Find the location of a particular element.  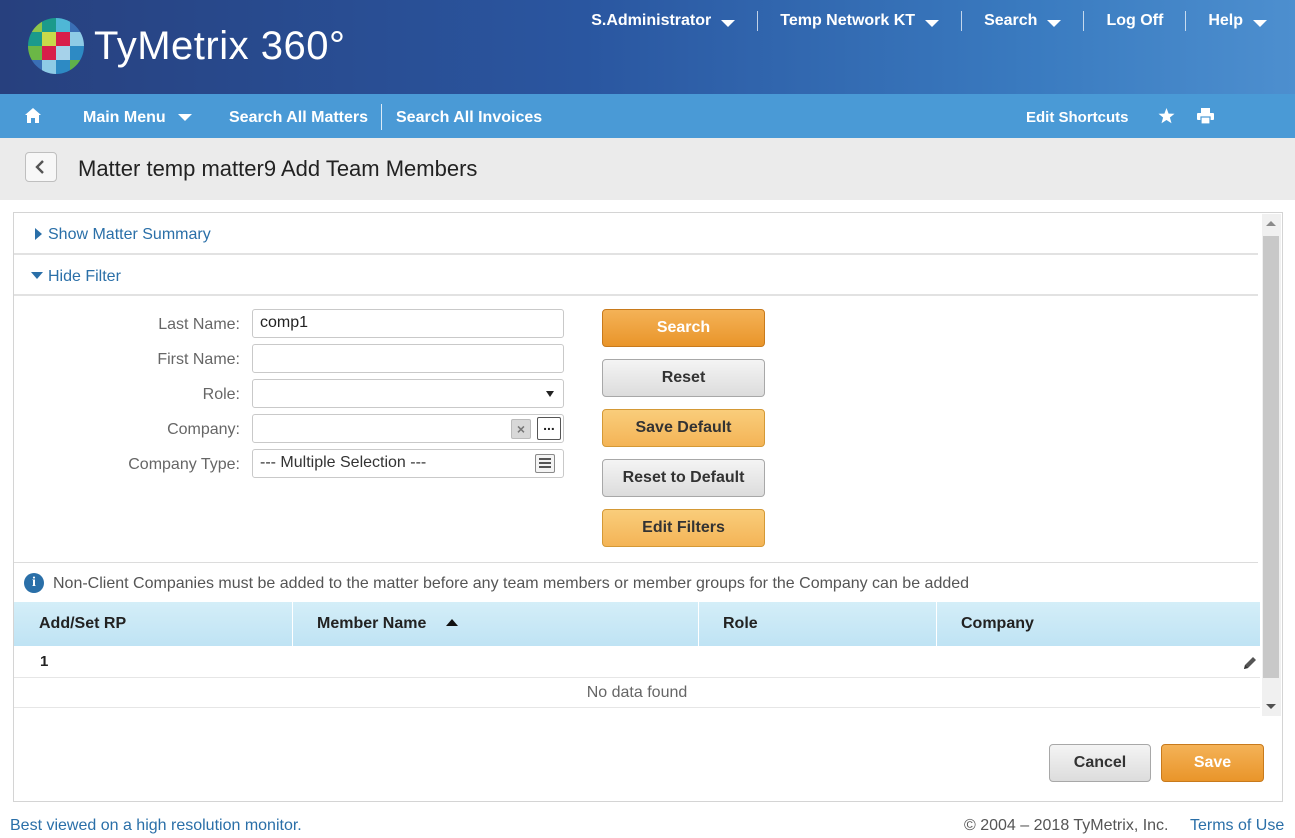

role-select is located at coordinates (408, 393).